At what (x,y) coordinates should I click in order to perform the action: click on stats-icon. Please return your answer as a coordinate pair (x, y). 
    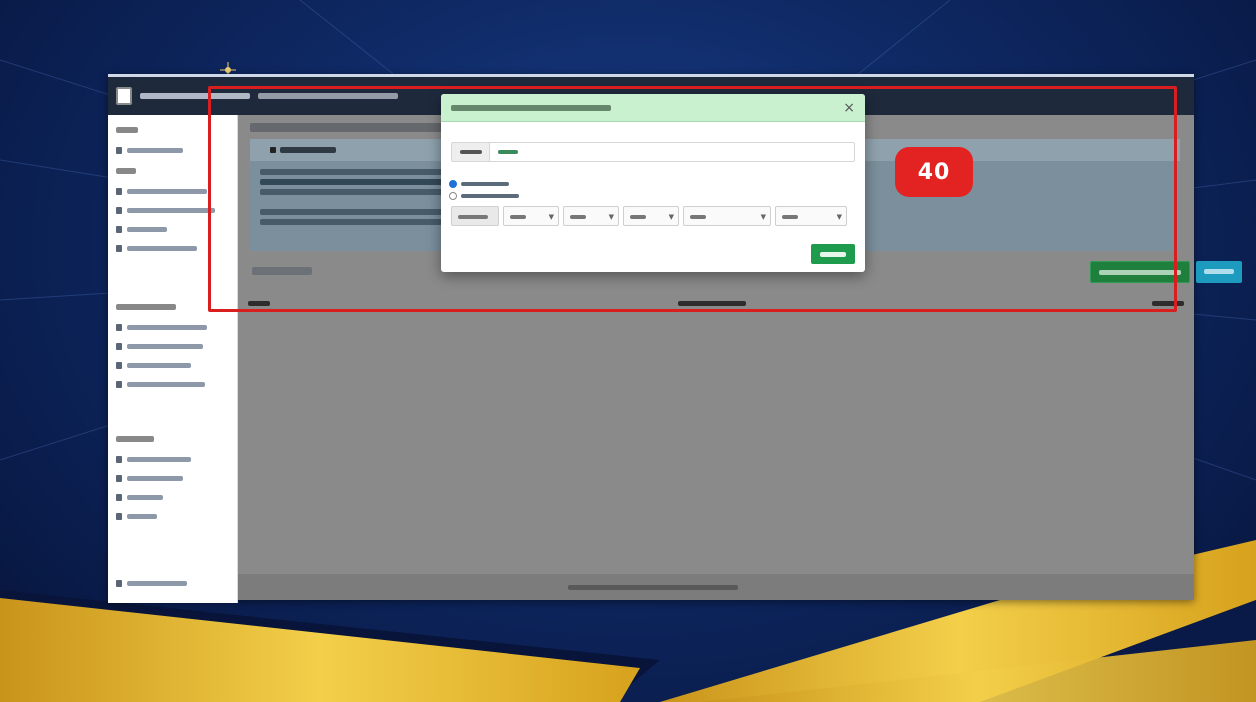
    Looking at the image, I should click on (119, 497).